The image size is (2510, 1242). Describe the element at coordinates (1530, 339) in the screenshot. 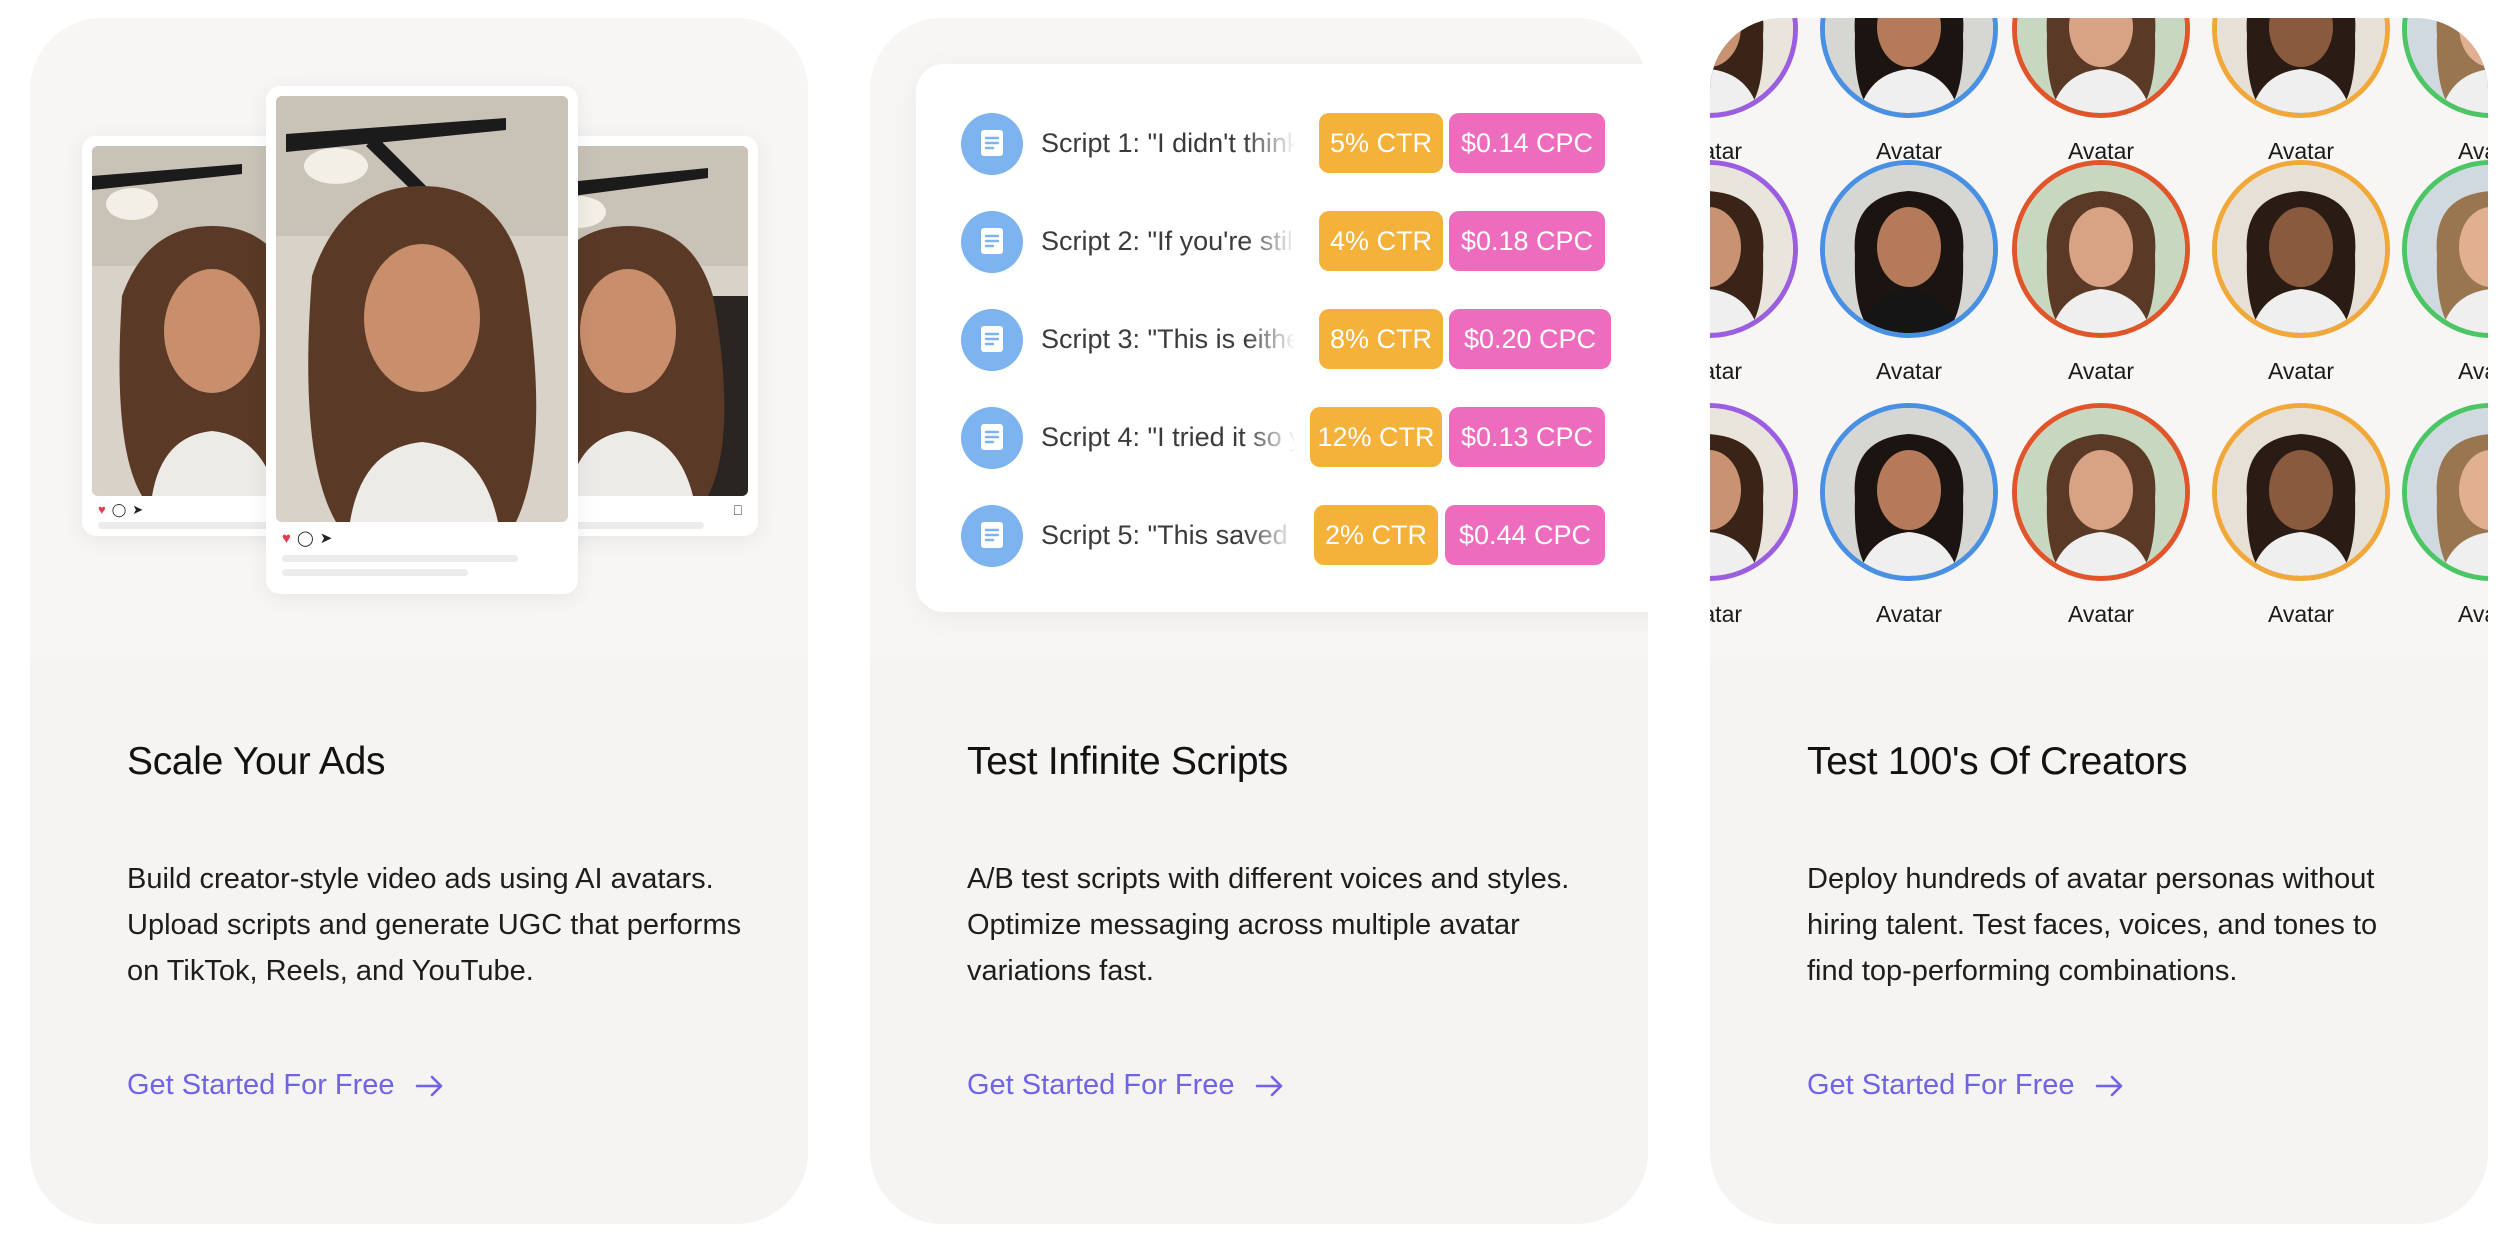

I see `cpc-badge: $0.20 CPC` at that location.